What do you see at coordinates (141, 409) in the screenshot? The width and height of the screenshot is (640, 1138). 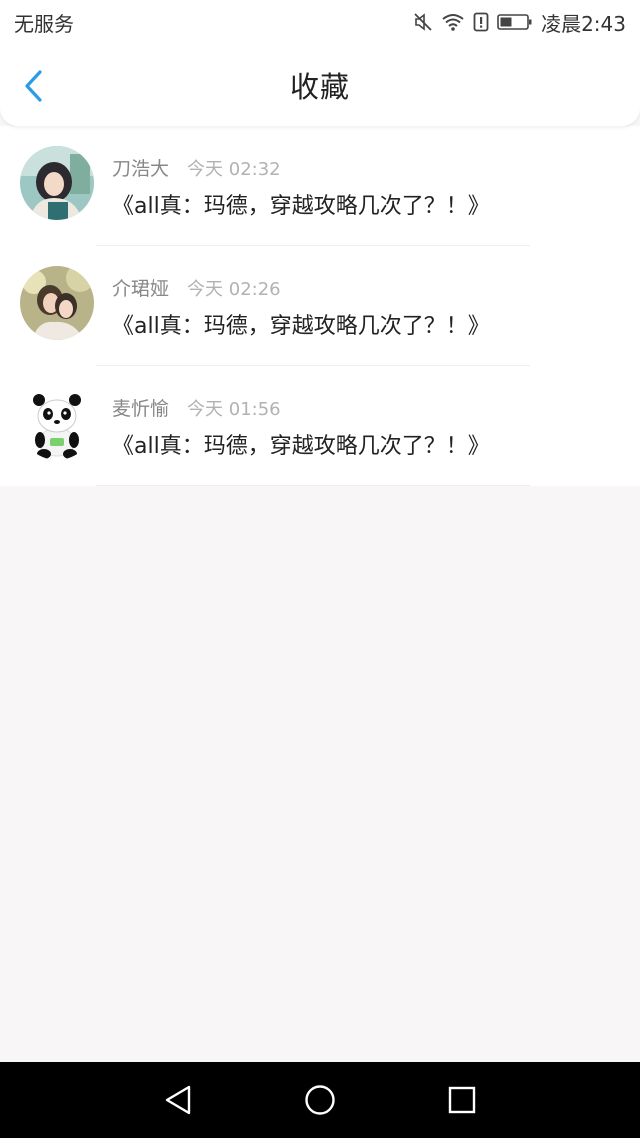 I see `author-name: 麦忻愉` at bounding box center [141, 409].